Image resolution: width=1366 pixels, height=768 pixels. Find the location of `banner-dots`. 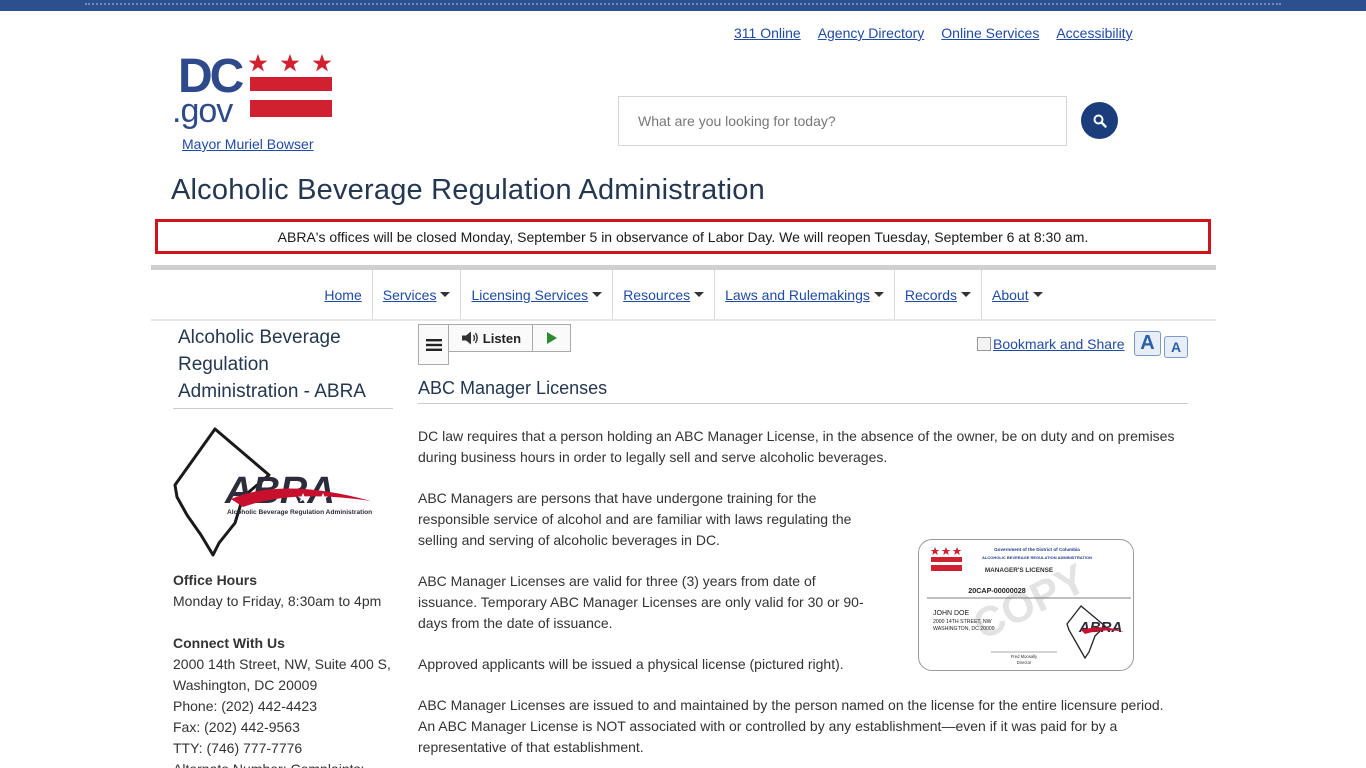

banner-dots is located at coordinates (683, 4).